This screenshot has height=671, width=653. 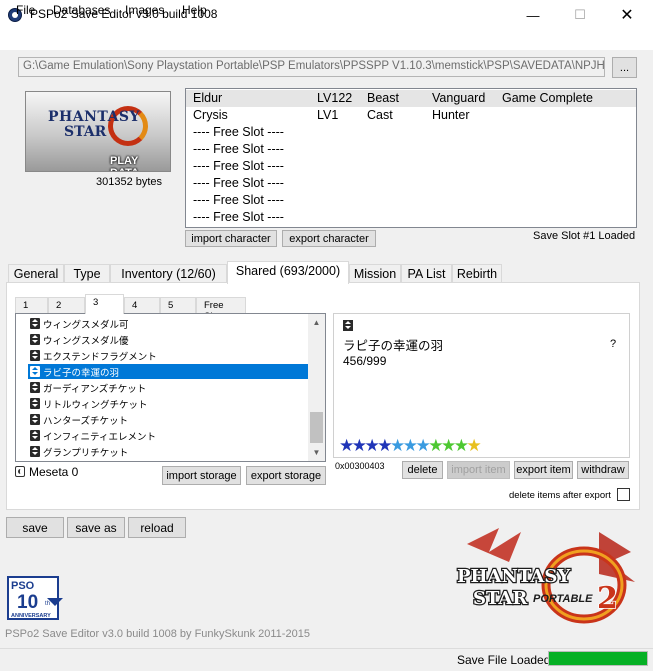 What do you see at coordinates (20, 471) in the screenshot?
I see `meseta-icon` at bounding box center [20, 471].